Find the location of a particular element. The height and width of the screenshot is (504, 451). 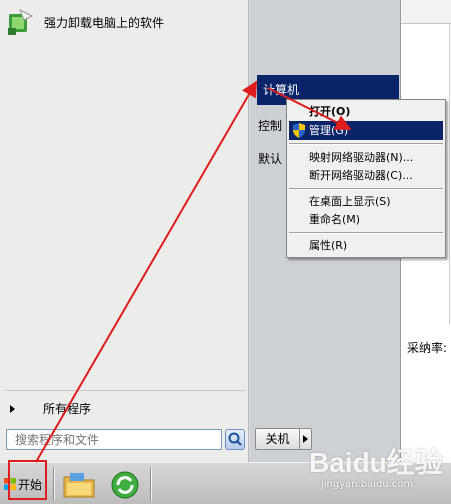

search-input is located at coordinates (114, 439).